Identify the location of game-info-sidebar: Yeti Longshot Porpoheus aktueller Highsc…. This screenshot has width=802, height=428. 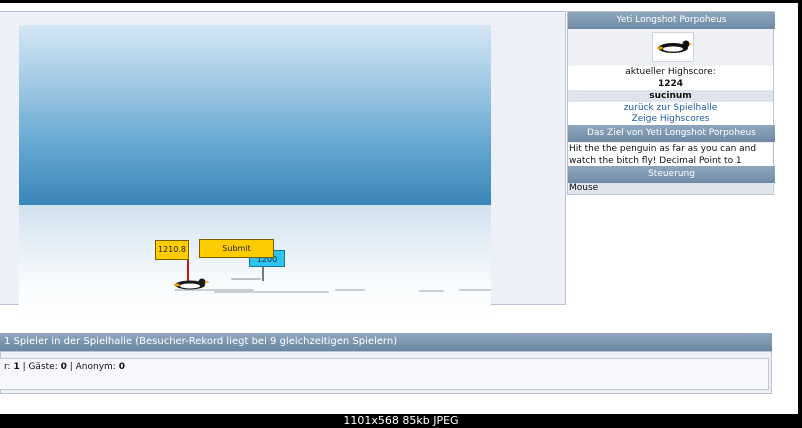
(671, 103).